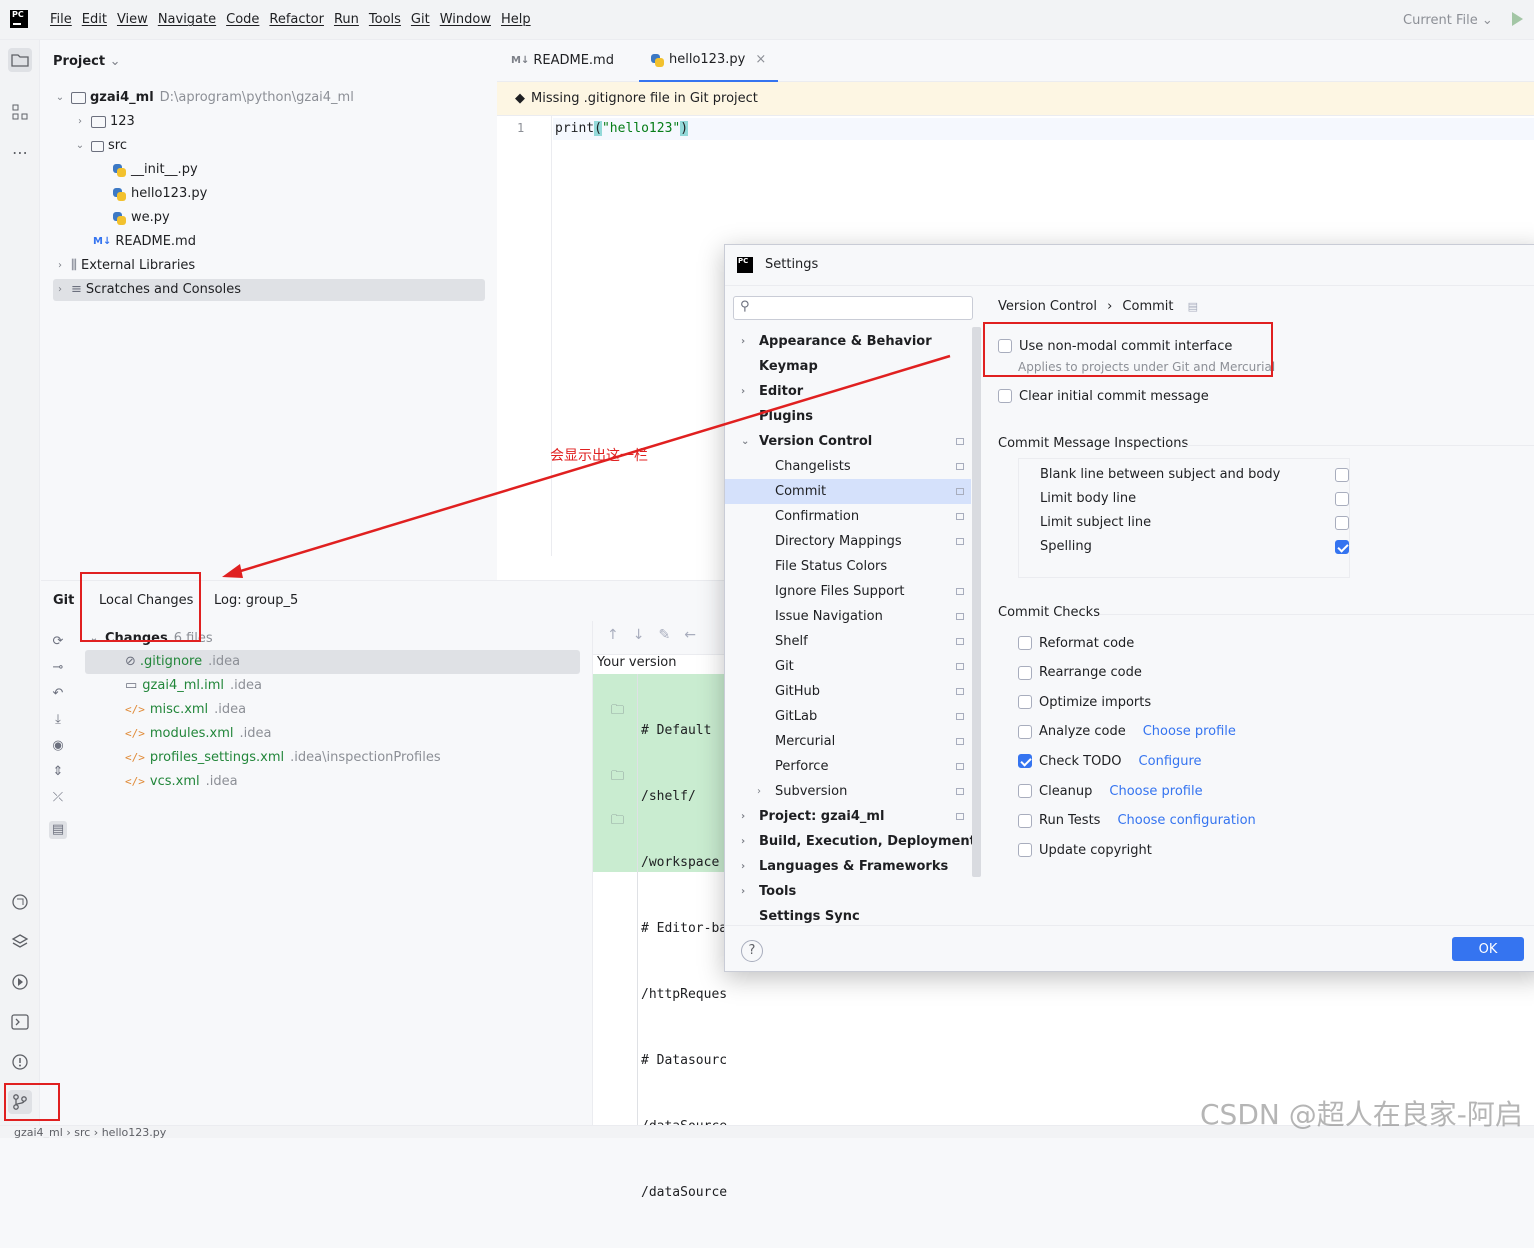 The image size is (1534, 1248). I want to click on diff-line: /dataSource, so click(684, 1192).